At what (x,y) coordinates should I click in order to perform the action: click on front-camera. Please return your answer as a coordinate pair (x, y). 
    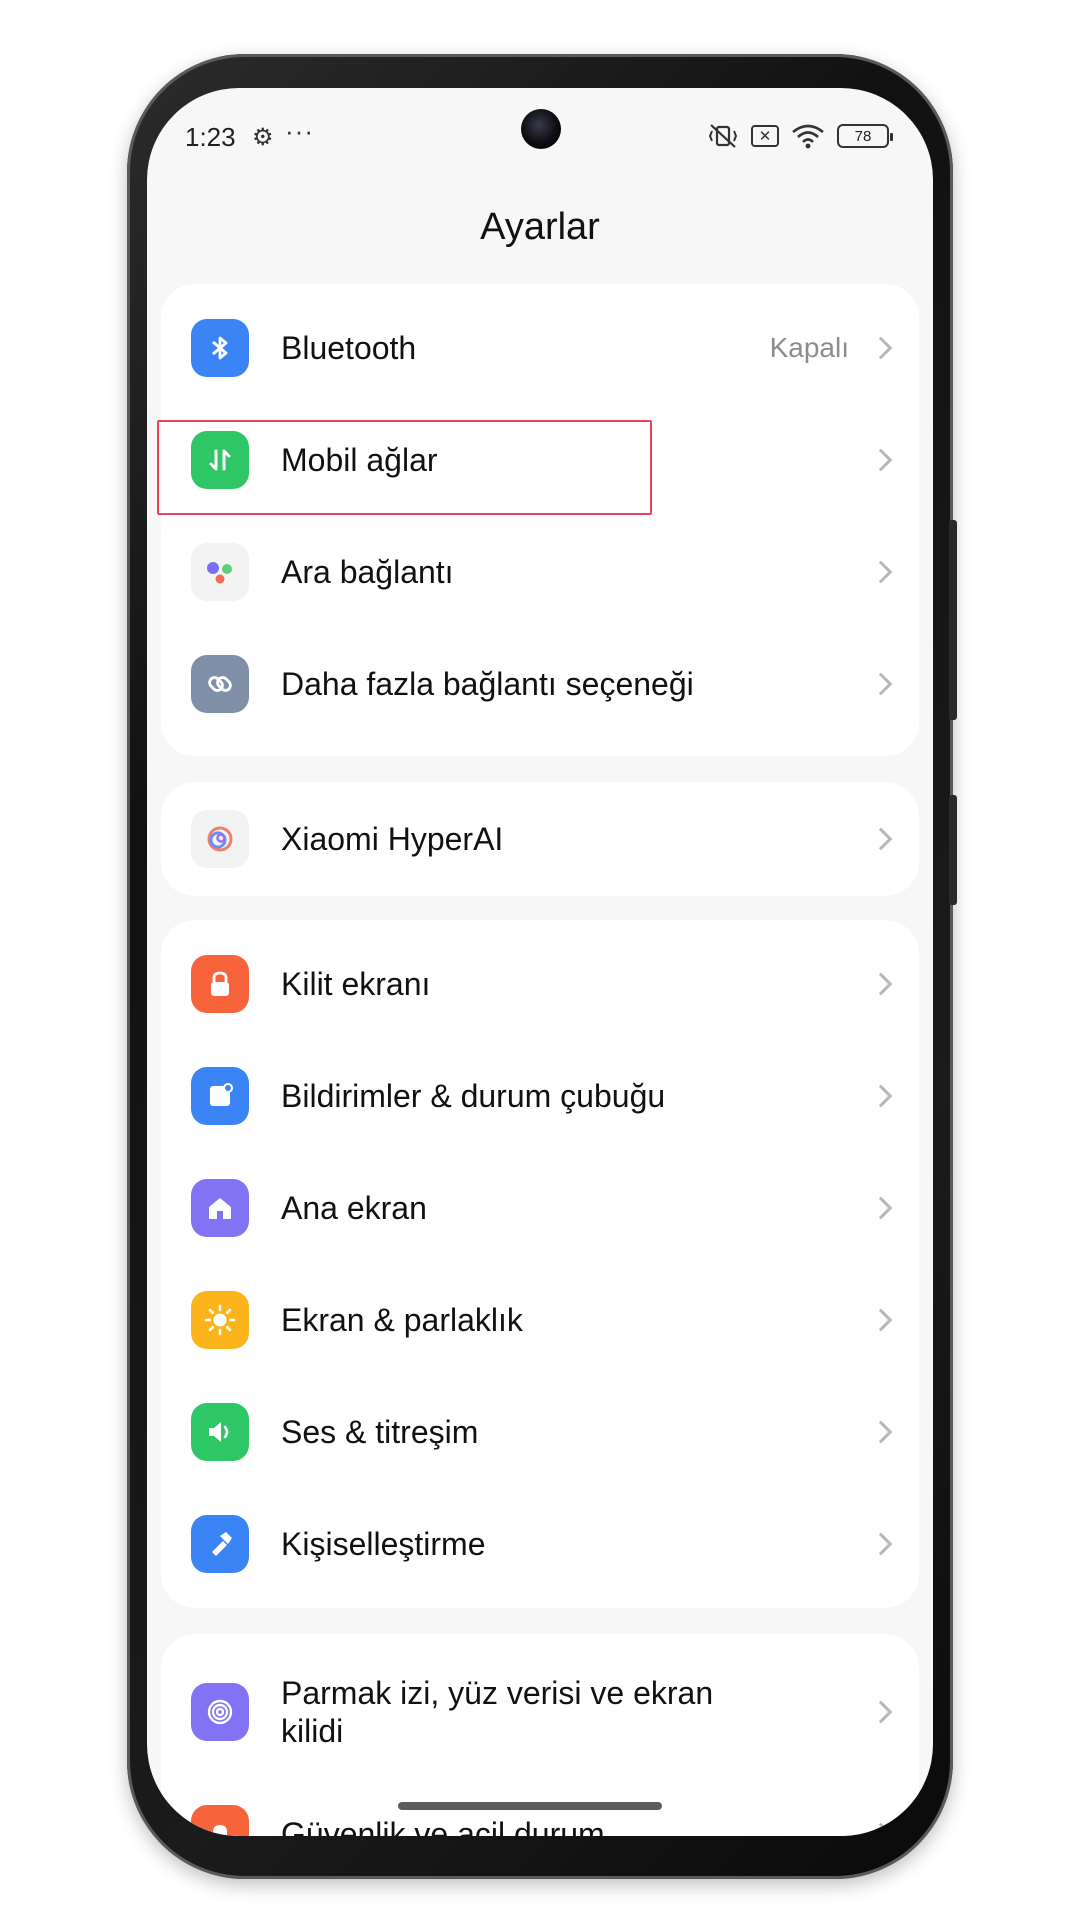
    Looking at the image, I should click on (541, 129).